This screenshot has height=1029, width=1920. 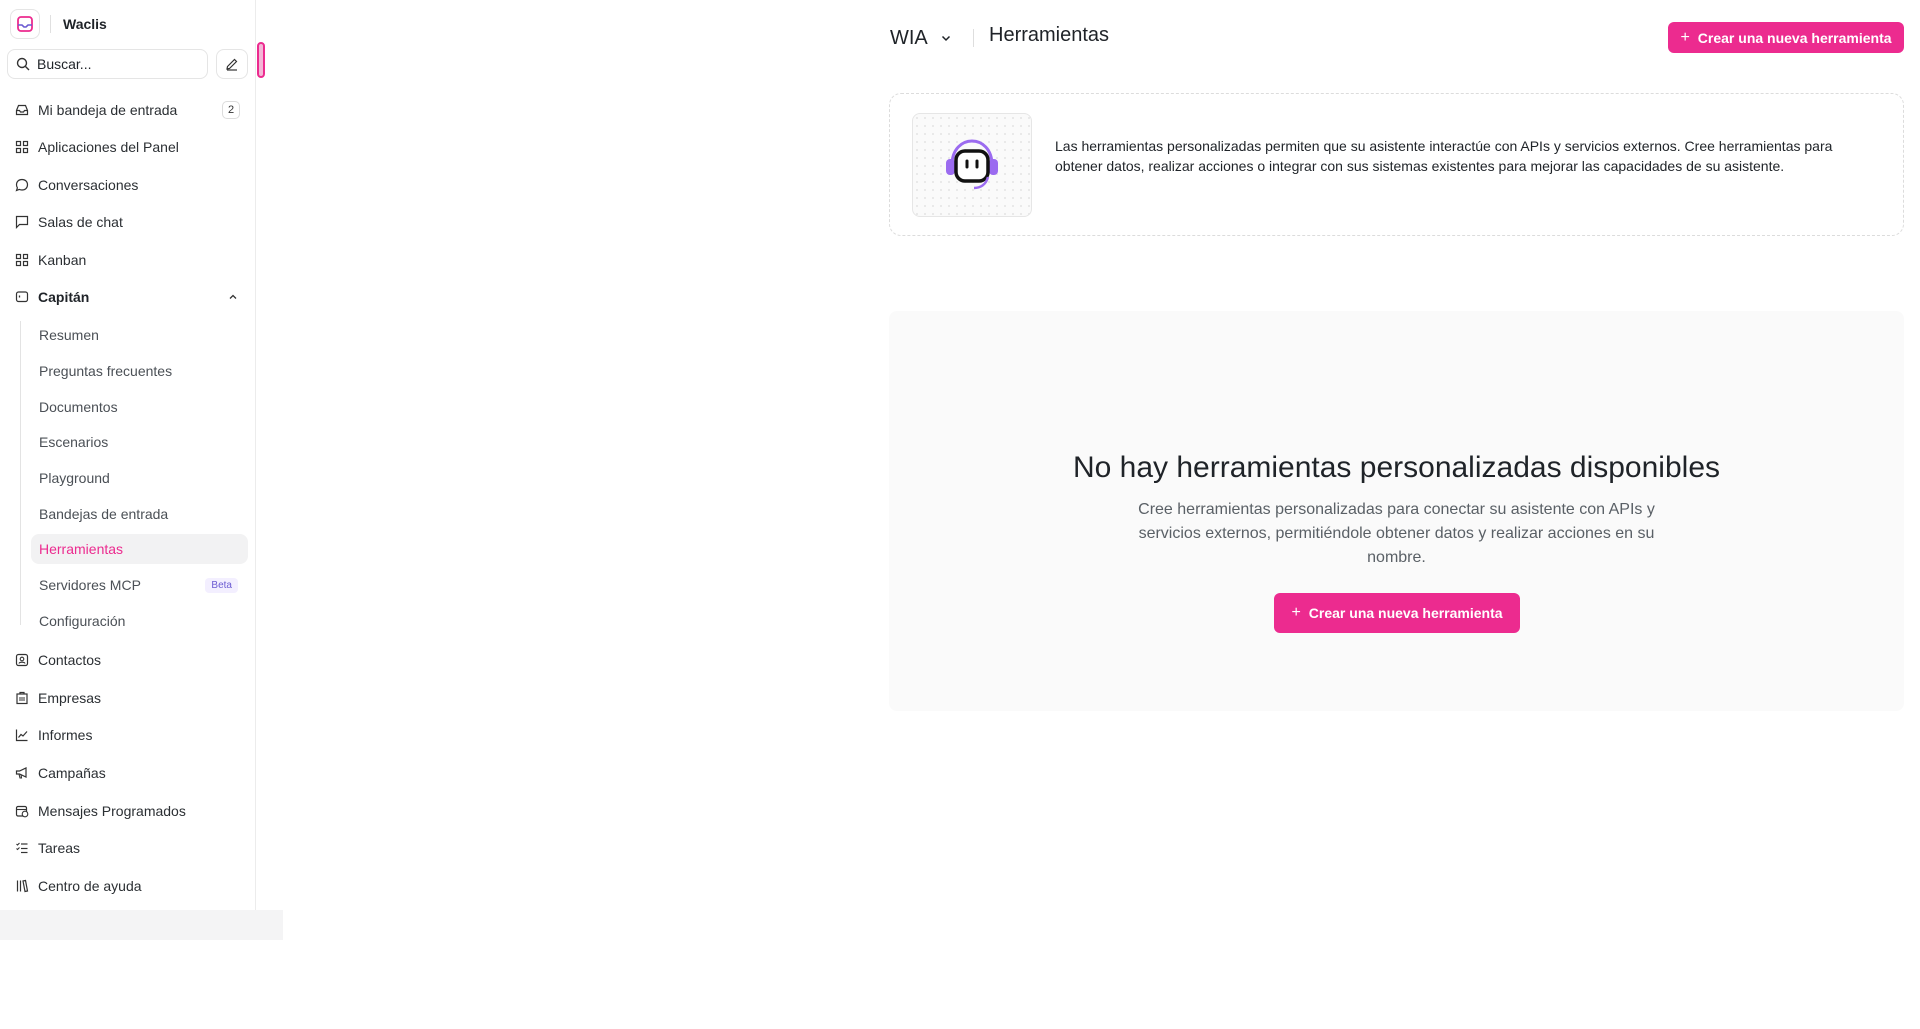 I want to click on kanban-icon, so click(x=22, y=260).